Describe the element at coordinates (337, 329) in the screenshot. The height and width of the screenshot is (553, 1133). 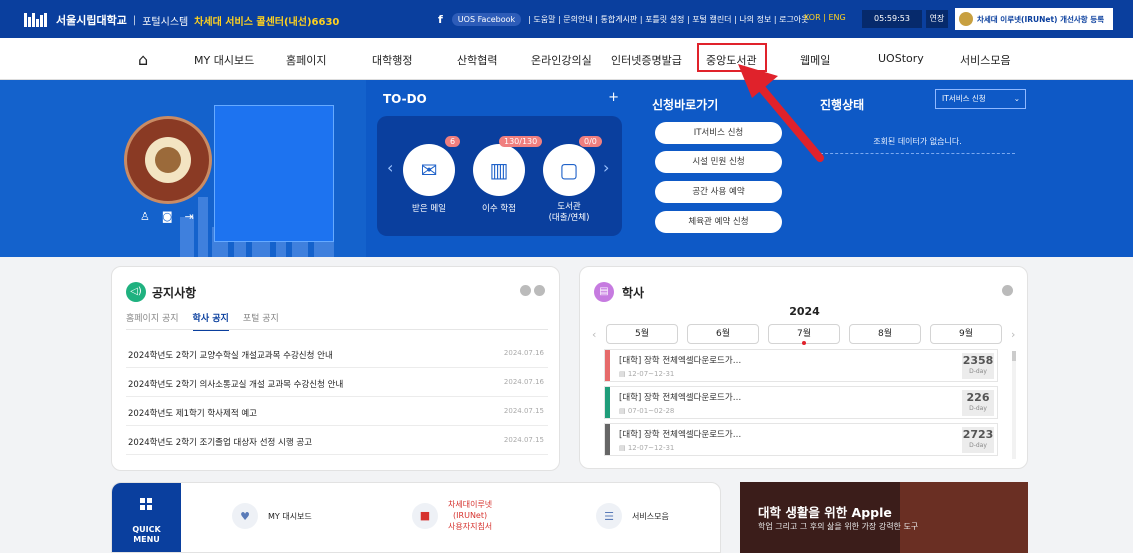
I see `tab-divider` at that location.